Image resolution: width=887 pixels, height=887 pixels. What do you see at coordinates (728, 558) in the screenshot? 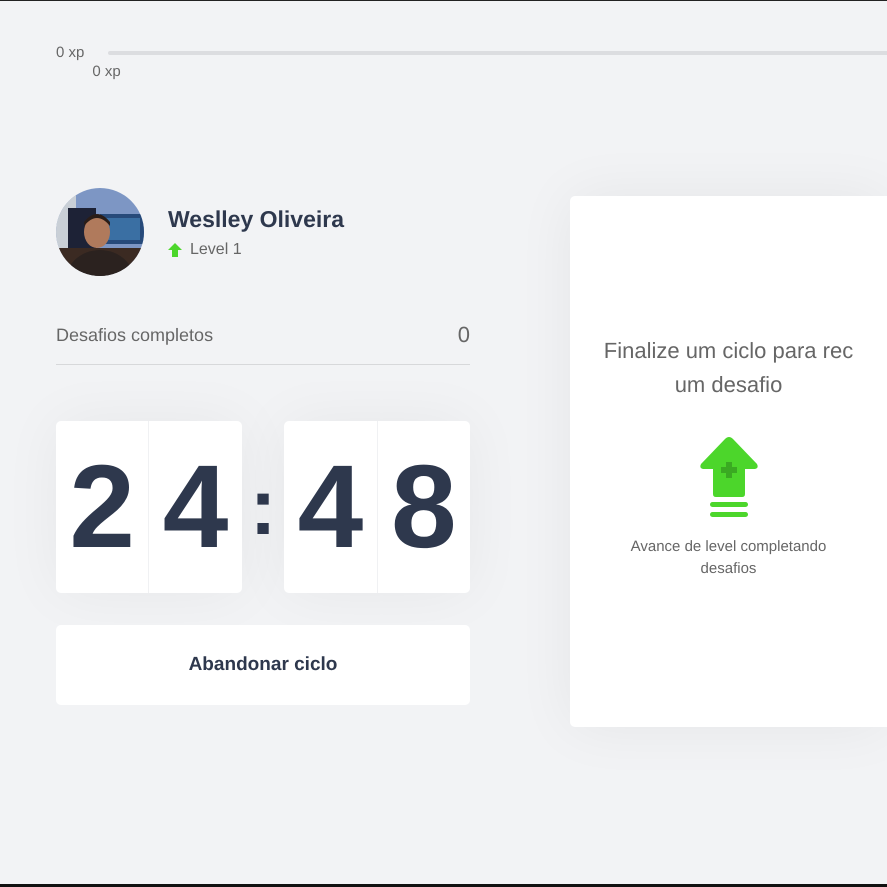
I see `challenge-card-text: Avance de level completando desafios` at bounding box center [728, 558].